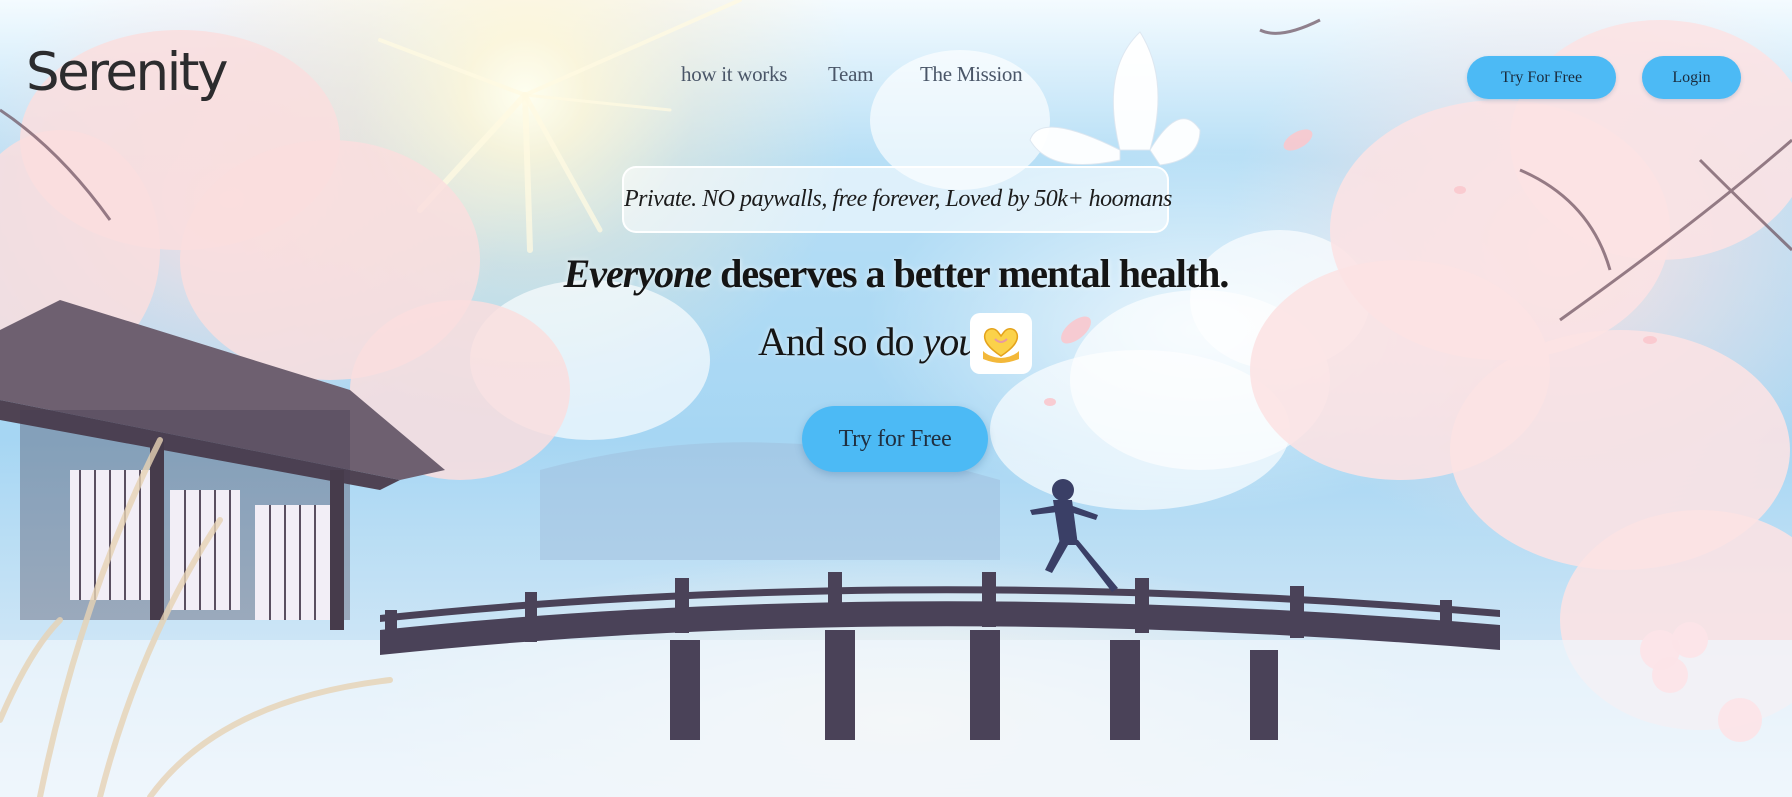 The image size is (1792, 797). I want to click on hero-subline: And so do you!, so click(874, 348).